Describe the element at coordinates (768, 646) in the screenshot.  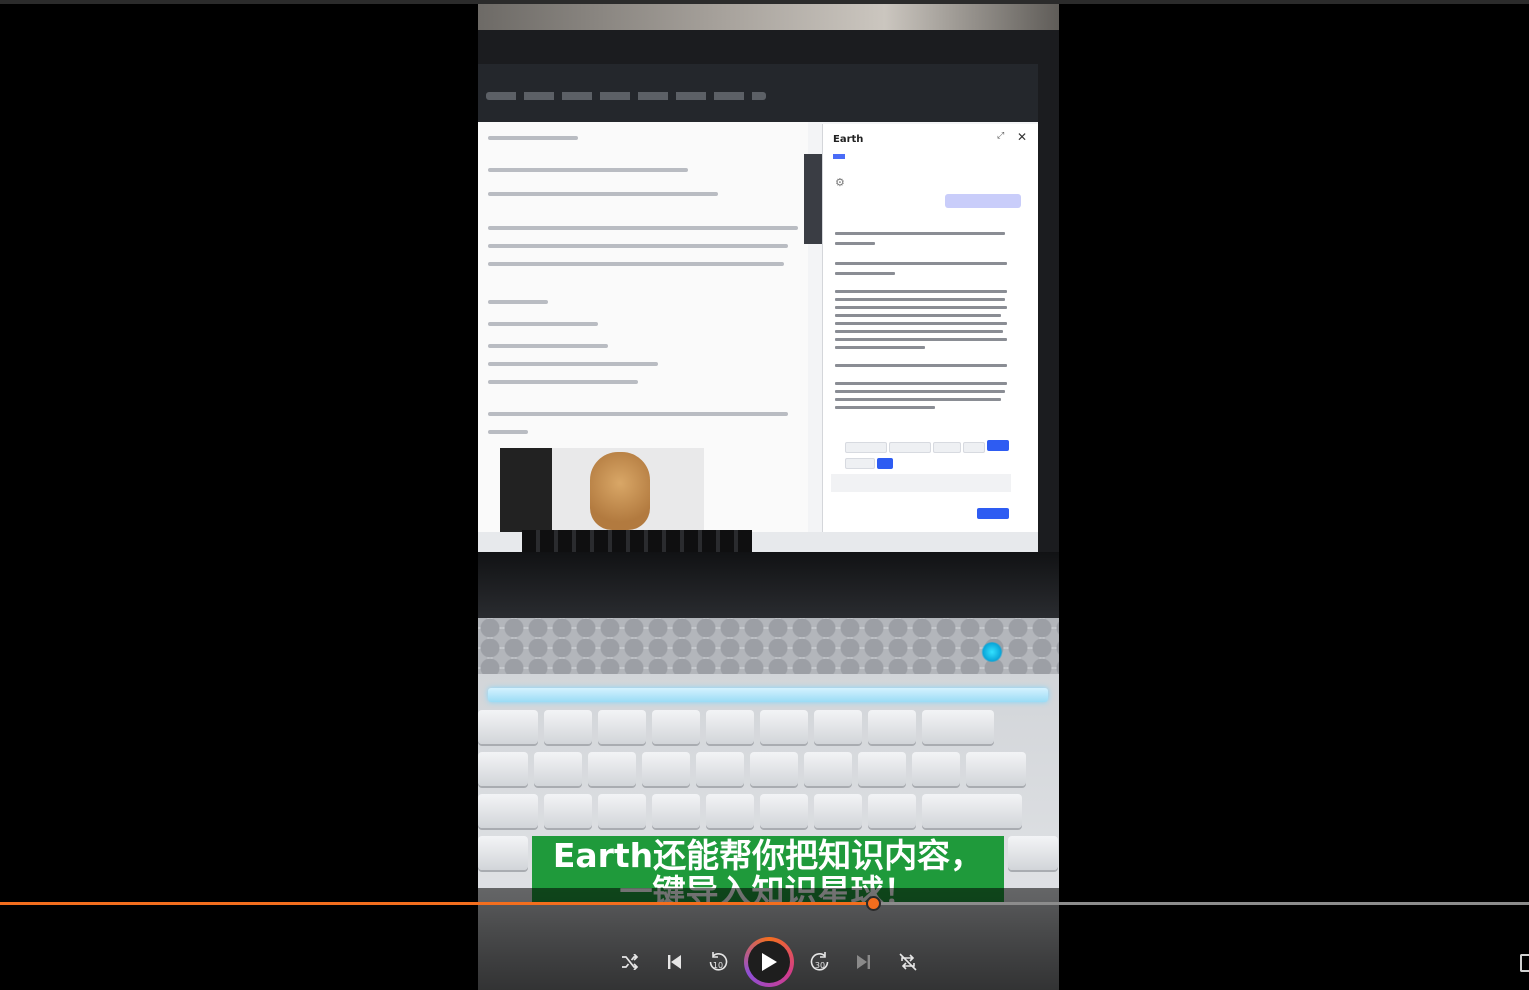
I see `laptop-speaker-grille` at that location.